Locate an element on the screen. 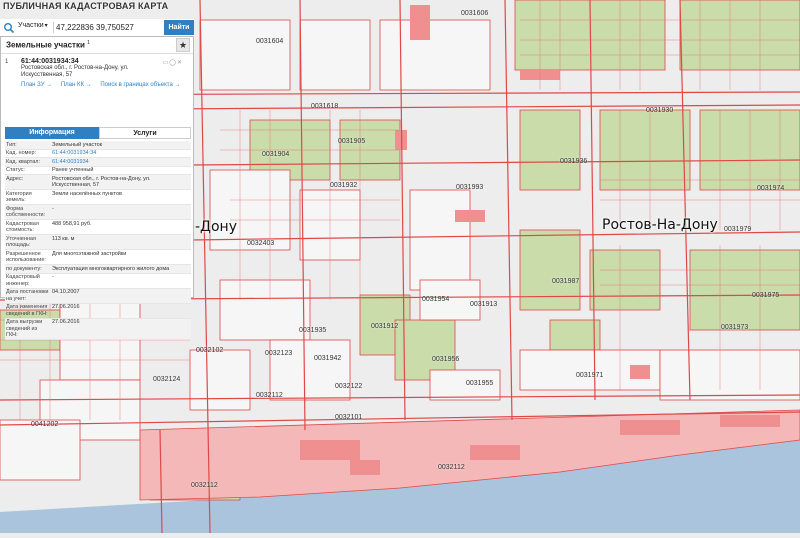  parcel-label: 0032101 is located at coordinates (349, 417).